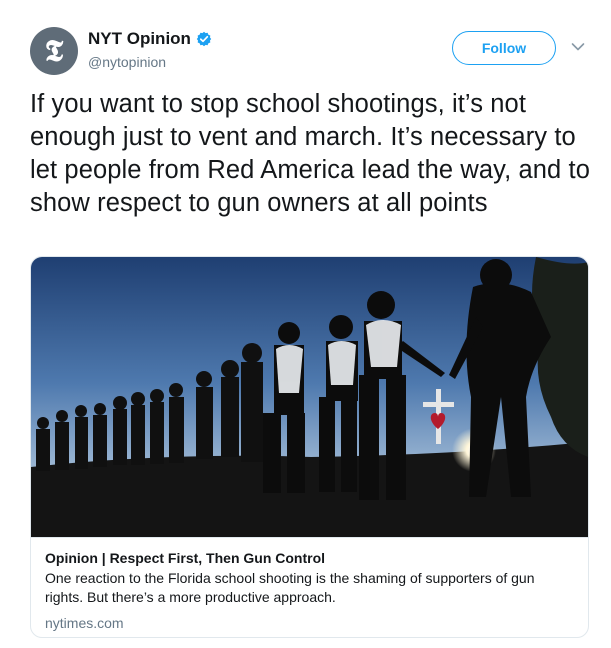 The image size is (611, 648). What do you see at coordinates (139, 39) in the screenshot?
I see `author-display-name: NYT Opinion` at bounding box center [139, 39].